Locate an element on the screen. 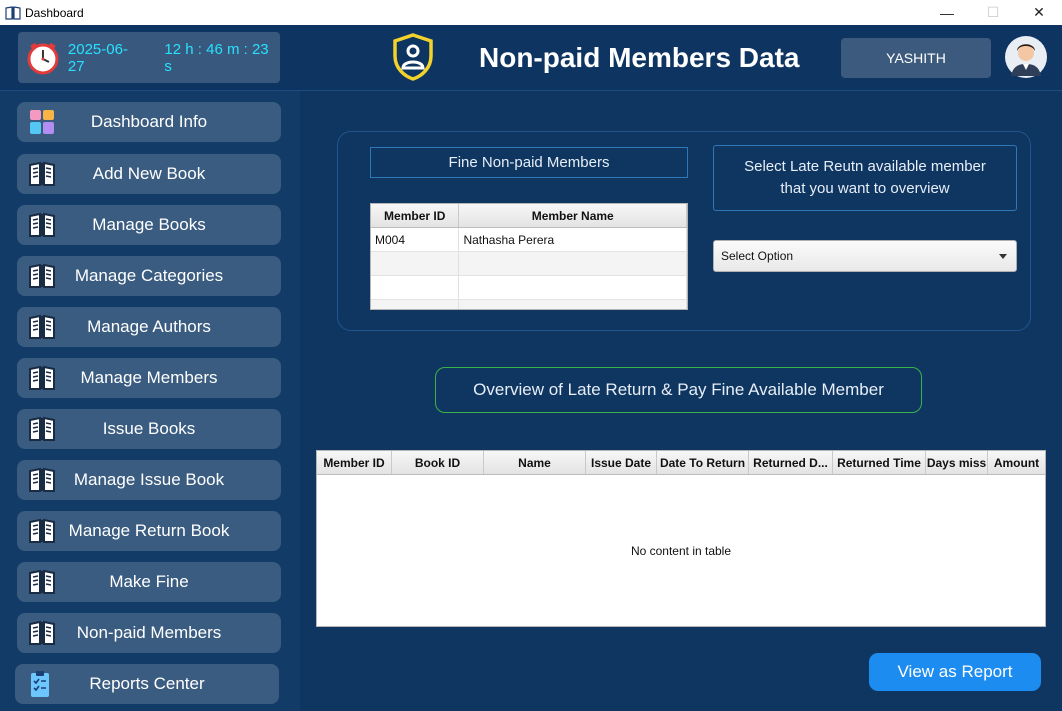 The image size is (1062, 711). column-header-name: Name is located at coordinates (535, 462).